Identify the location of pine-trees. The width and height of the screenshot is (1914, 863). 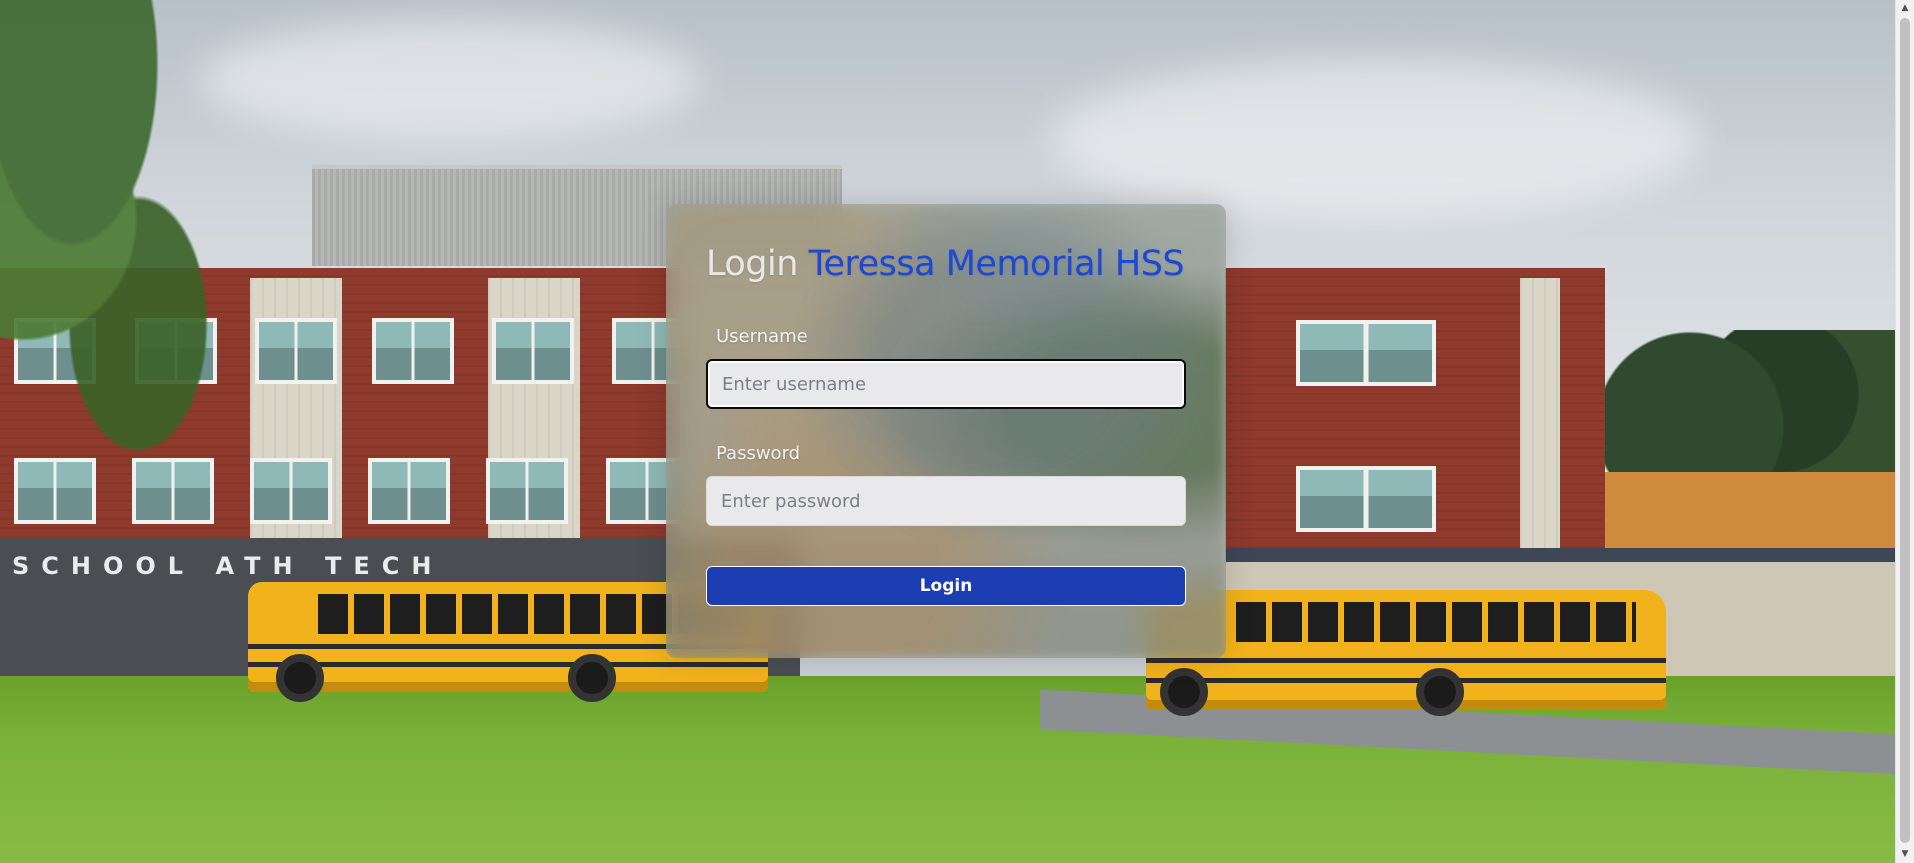
(1747, 410).